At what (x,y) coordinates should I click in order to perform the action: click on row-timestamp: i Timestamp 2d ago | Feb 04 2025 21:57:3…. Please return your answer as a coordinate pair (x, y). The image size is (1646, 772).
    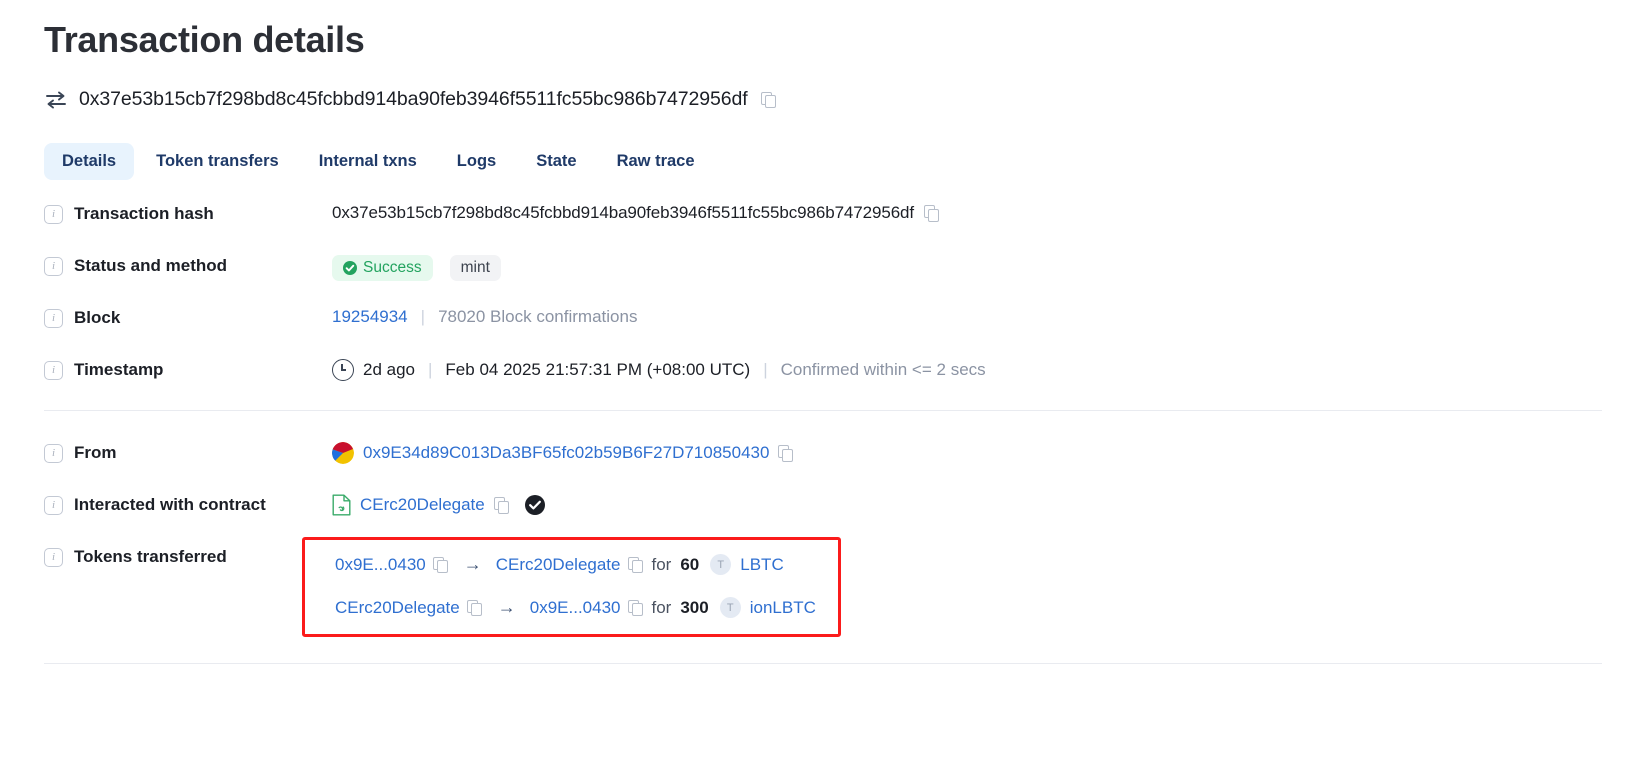
    Looking at the image, I should click on (823, 373).